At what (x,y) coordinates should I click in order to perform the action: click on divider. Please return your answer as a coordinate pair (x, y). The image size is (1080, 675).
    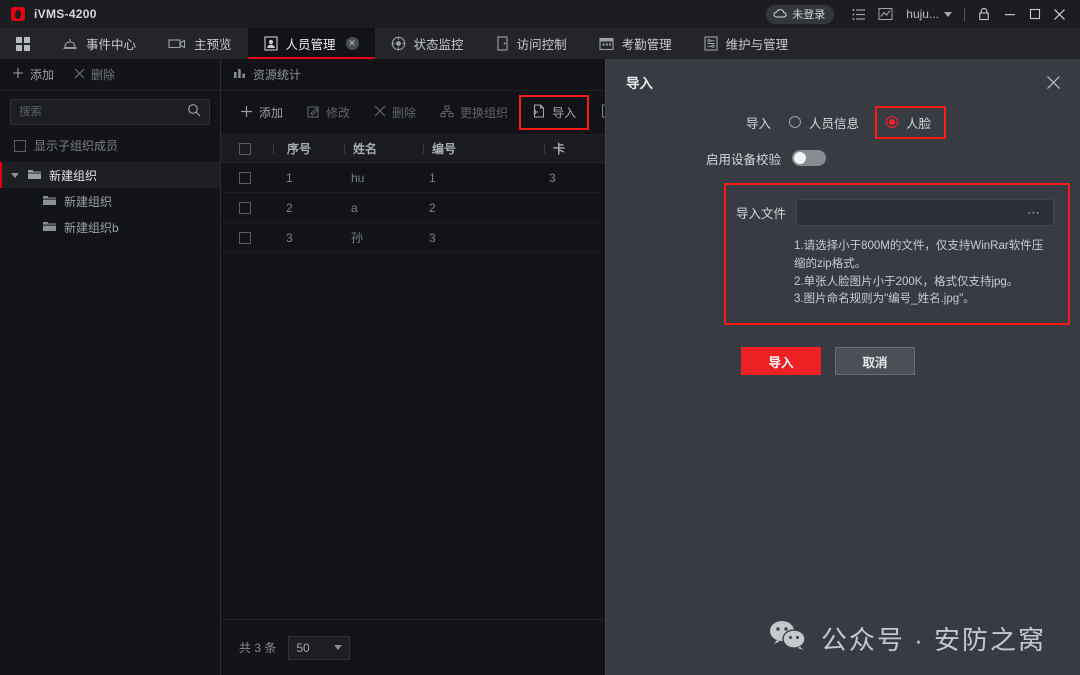
    Looking at the image, I should click on (964, 14).